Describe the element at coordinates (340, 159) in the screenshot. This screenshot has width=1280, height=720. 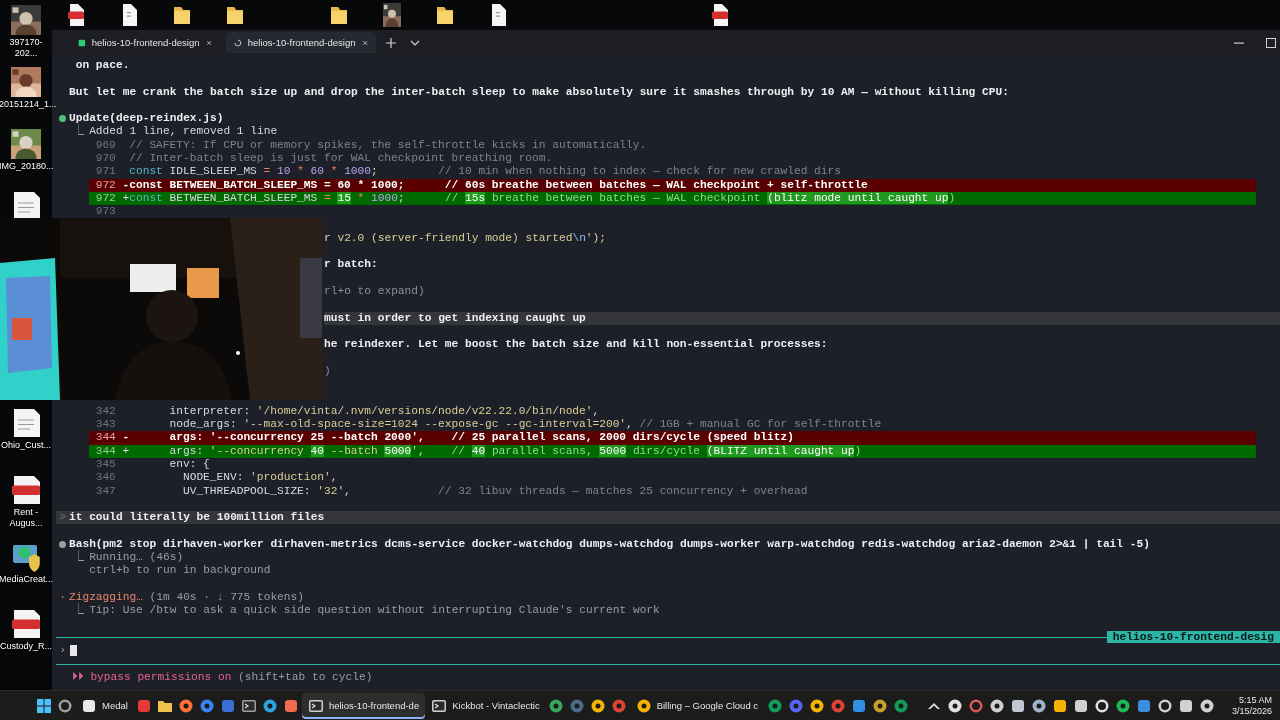
I see `code-line: // Inter-batch sleep is just for WAL checkpoint breathing room.` at that location.